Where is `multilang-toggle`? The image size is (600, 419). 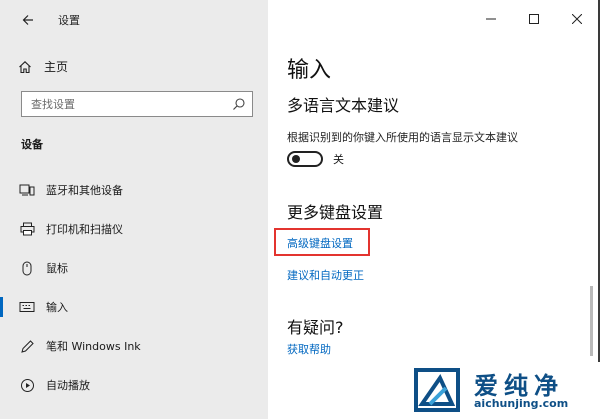
multilang-toggle is located at coordinates (305, 159).